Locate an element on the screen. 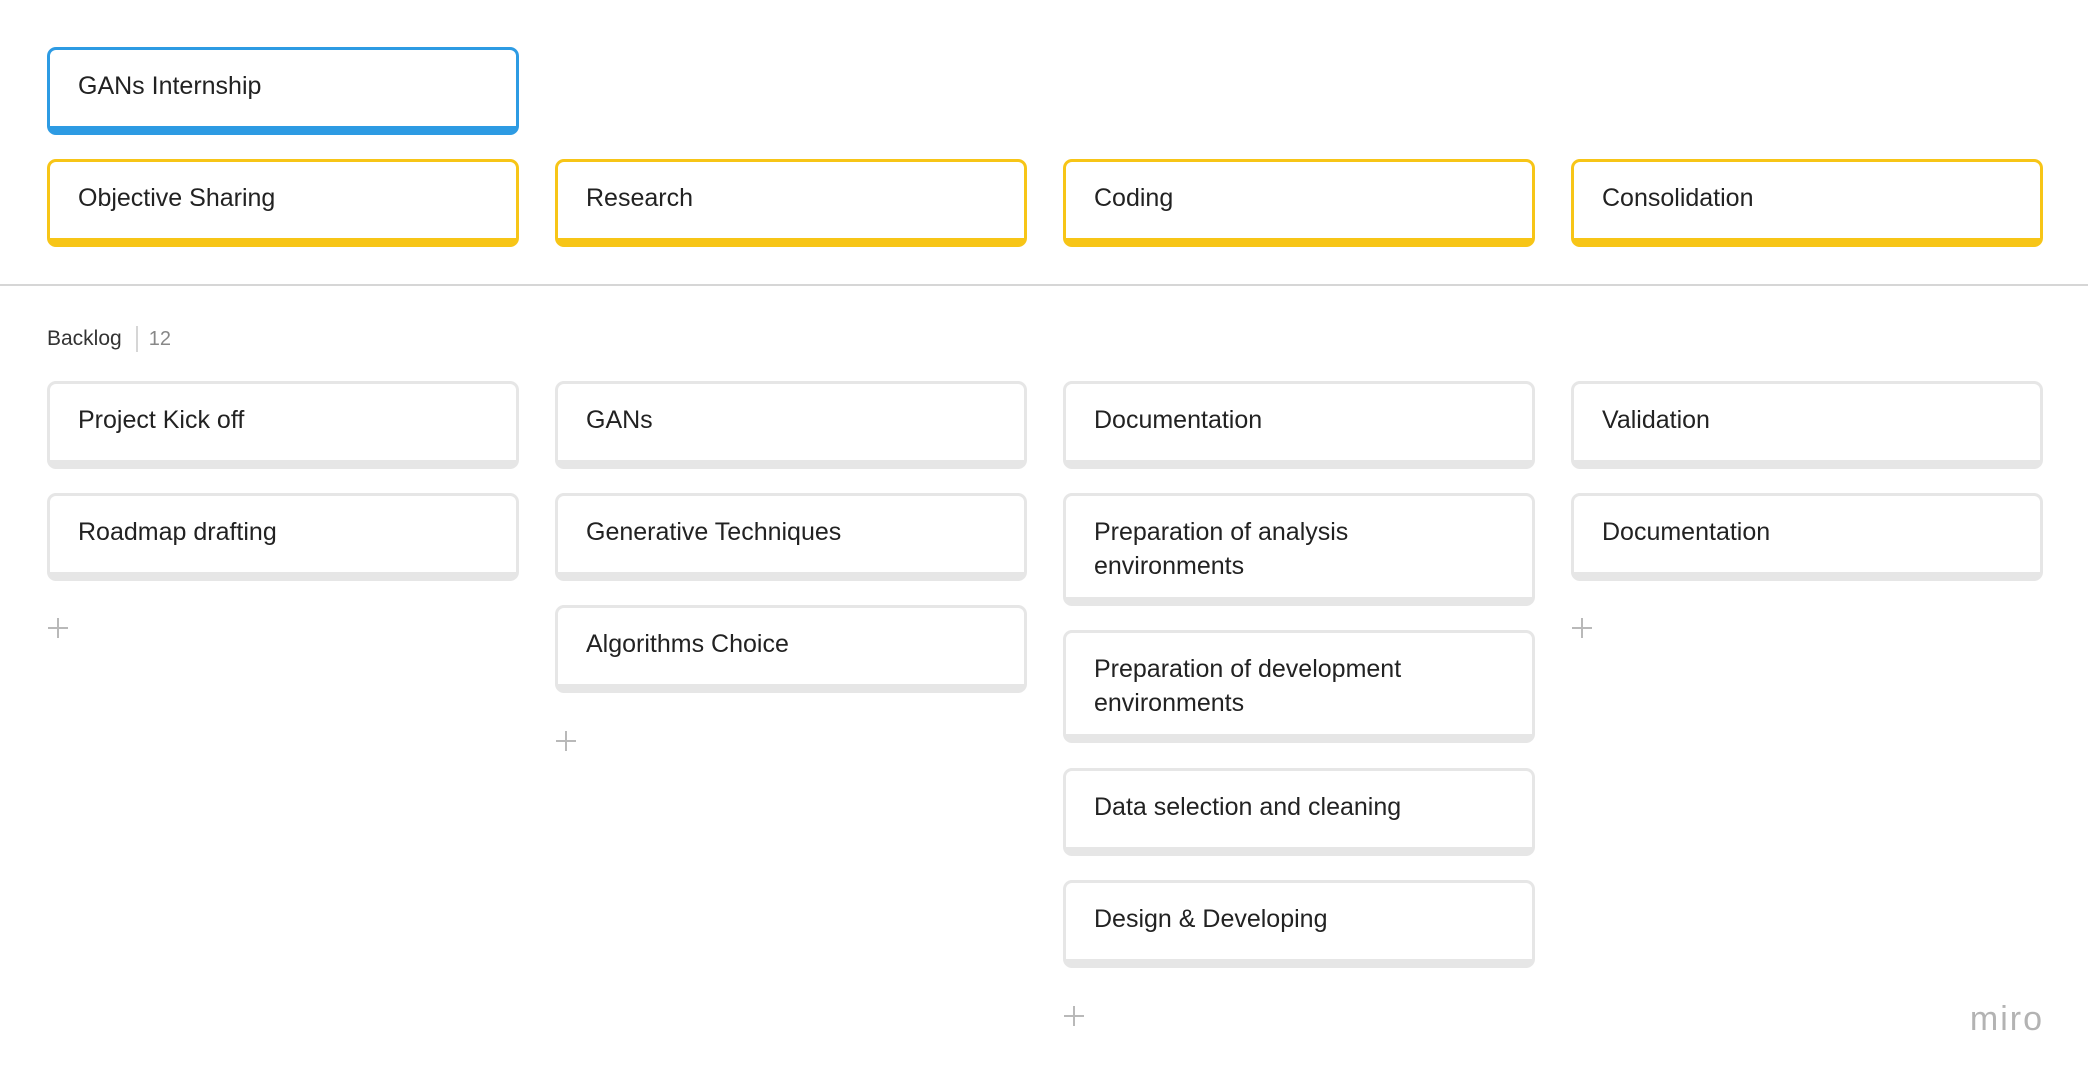 The image size is (2088, 1077). task-card: Project Kick off is located at coordinates (283, 425).